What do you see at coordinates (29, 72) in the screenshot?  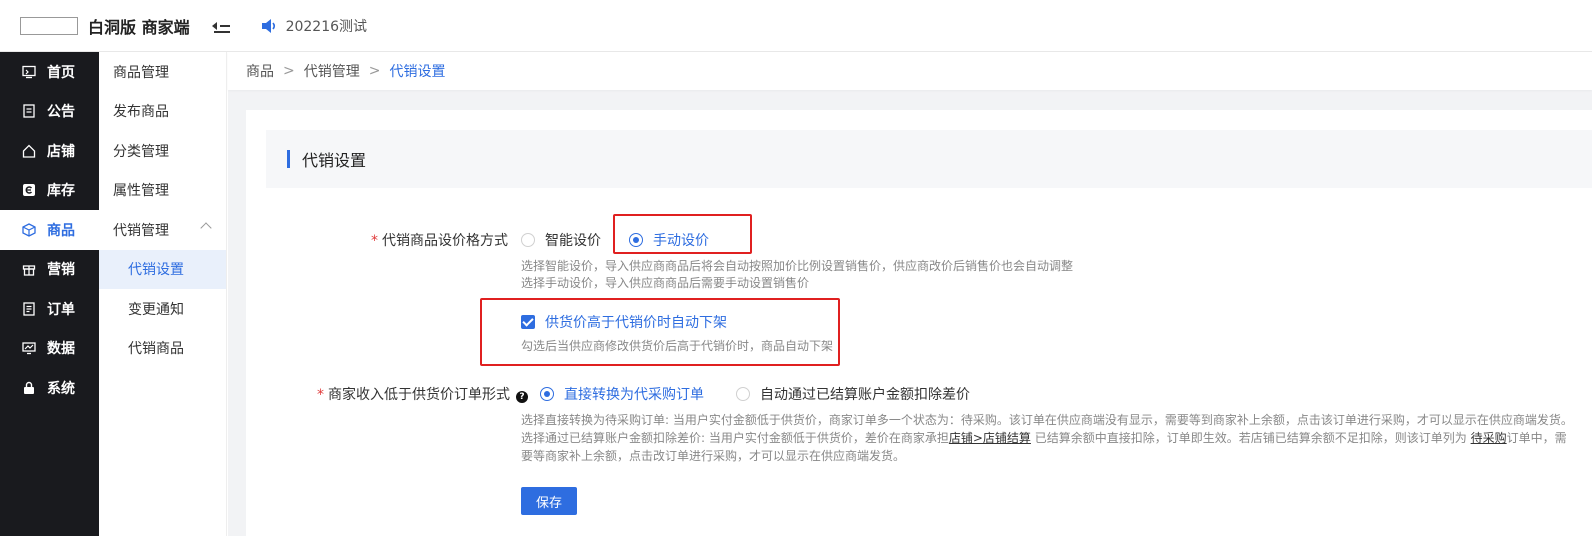 I see `monitor-icon` at bounding box center [29, 72].